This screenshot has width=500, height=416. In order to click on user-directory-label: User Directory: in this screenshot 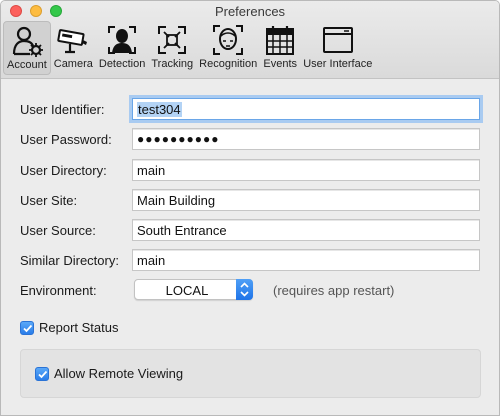, I will do `click(63, 170)`.